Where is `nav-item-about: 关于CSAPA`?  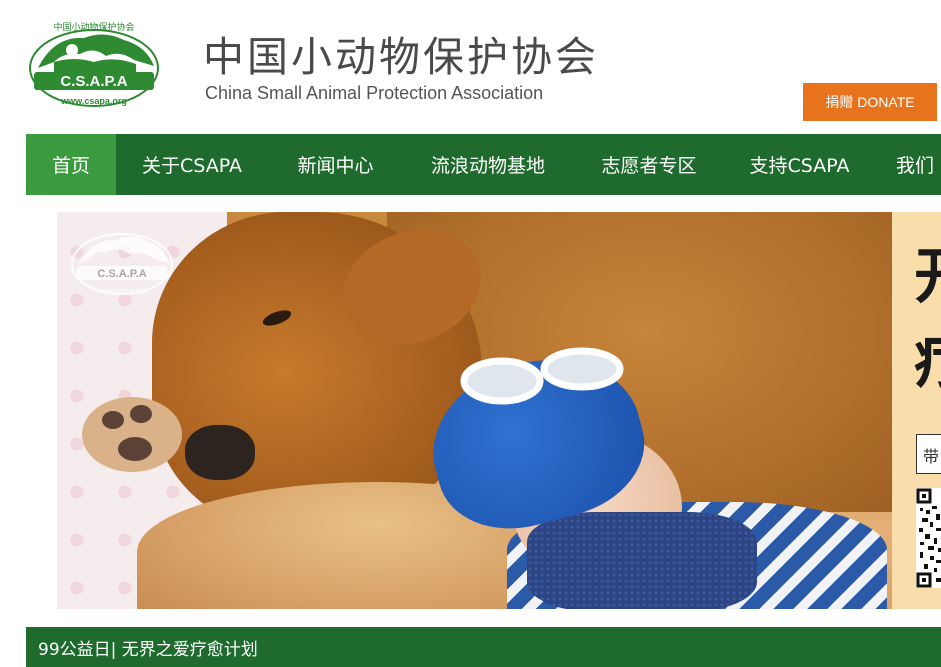 nav-item-about: 关于CSAPA is located at coordinates (192, 164).